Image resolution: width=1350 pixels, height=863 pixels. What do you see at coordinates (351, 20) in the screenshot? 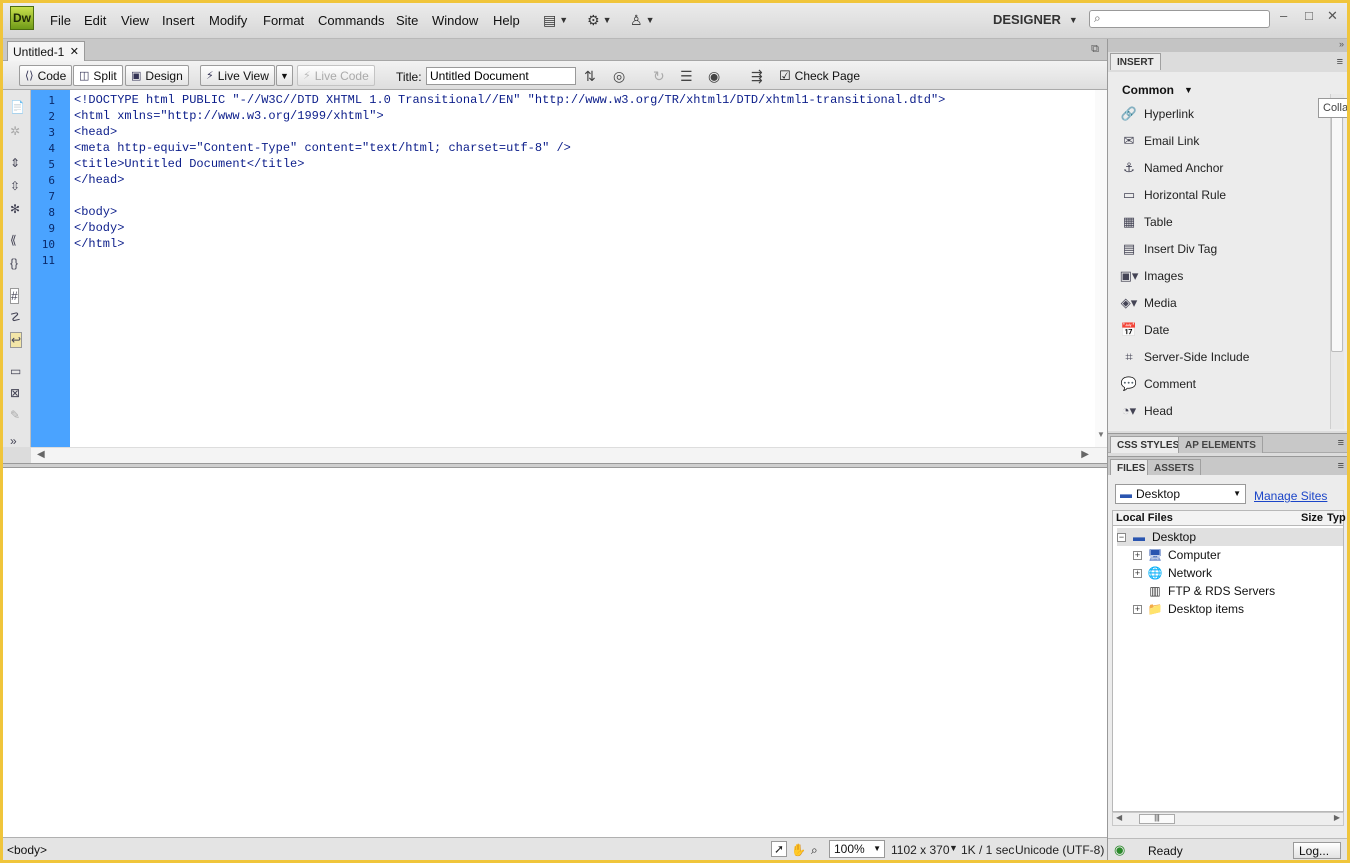
I see `menu-commands: Commands` at bounding box center [351, 20].